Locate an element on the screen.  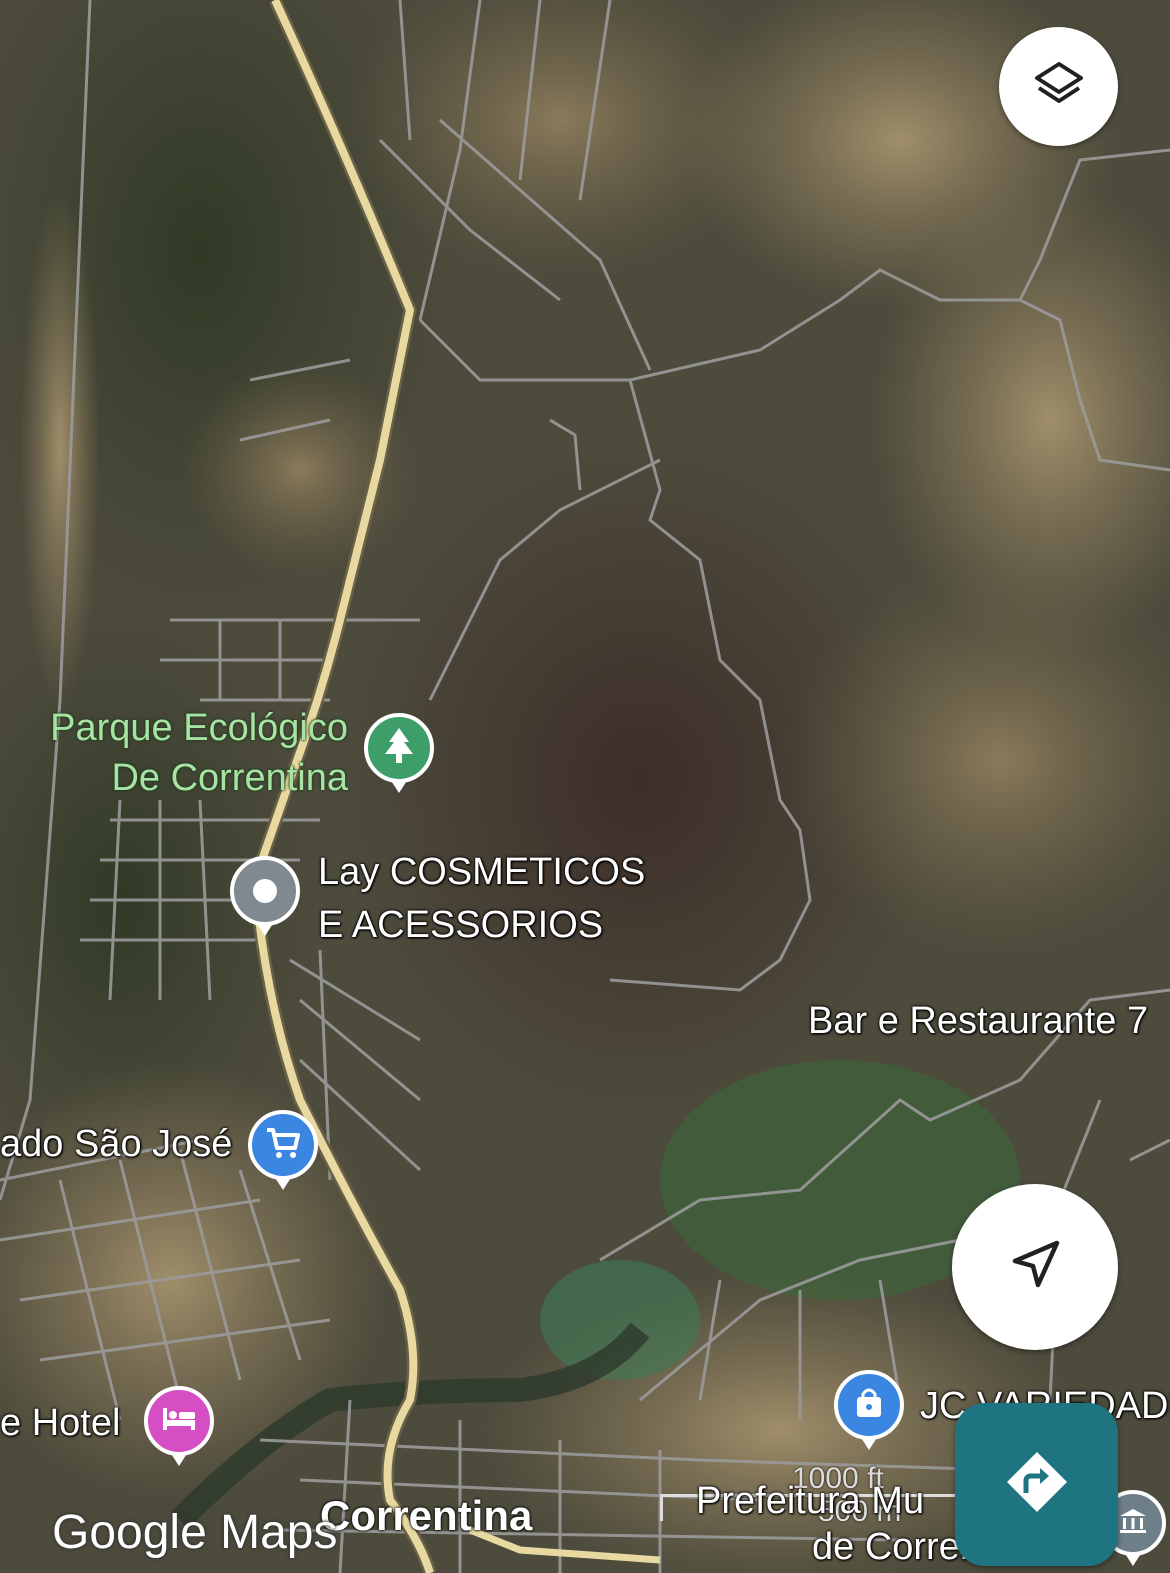
directions-icon is located at coordinates (1037, 1484).